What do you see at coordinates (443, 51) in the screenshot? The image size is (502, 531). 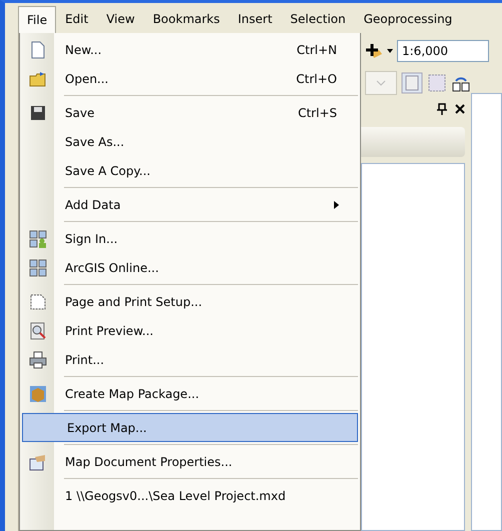 I see `scale-field: 1:6,000` at bounding box center [443, 51].